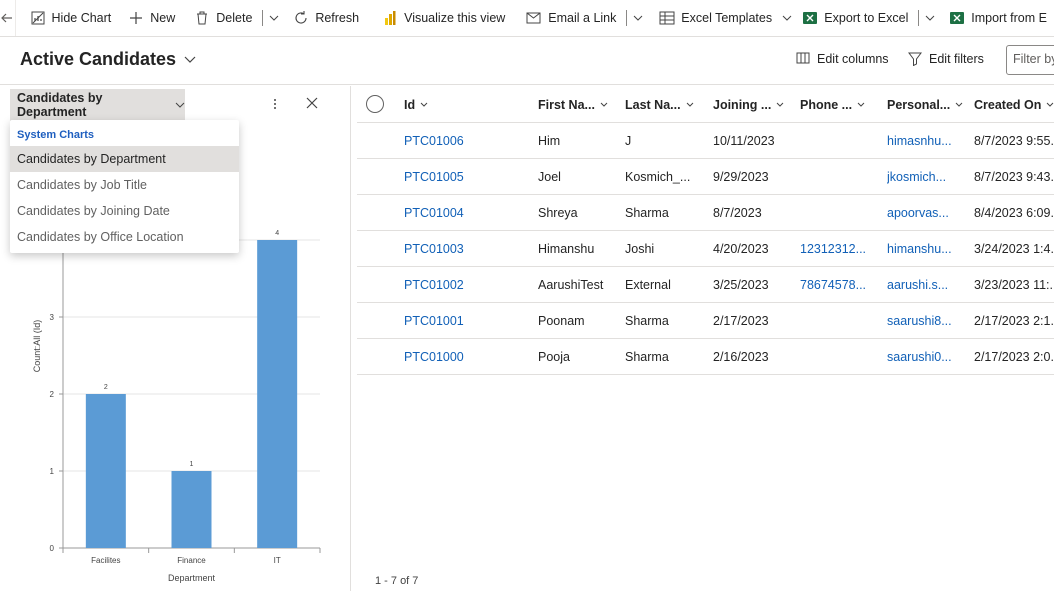 The width and height of the screenshot is (1054, 591). What do you see at coordinates (446, 141) in the screenshot?
I see `cell-id: PTC01006` at bounding box center [446, 141].